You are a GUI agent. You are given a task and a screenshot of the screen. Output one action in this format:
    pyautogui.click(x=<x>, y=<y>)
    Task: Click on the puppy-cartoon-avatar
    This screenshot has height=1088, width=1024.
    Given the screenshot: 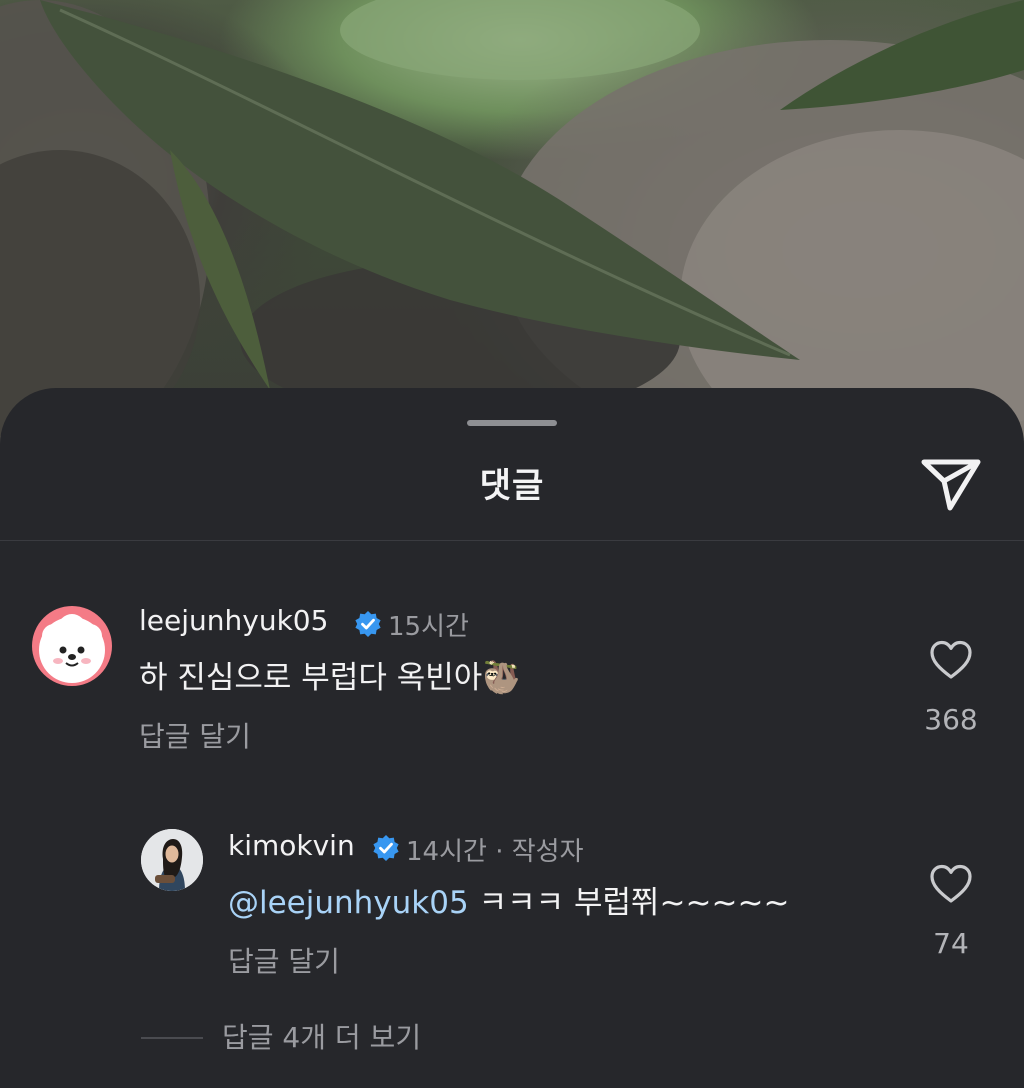 What is the action you would take?
    pyautogui.click(x=72, y=646)
    